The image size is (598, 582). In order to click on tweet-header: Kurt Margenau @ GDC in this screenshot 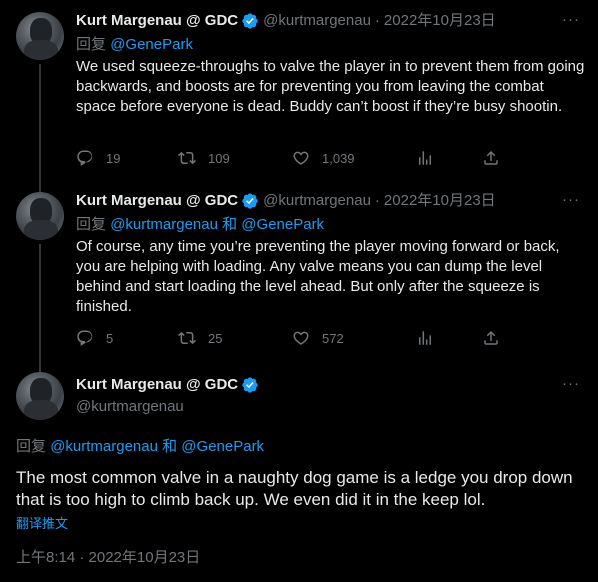, I will do `click(169, 385)`.